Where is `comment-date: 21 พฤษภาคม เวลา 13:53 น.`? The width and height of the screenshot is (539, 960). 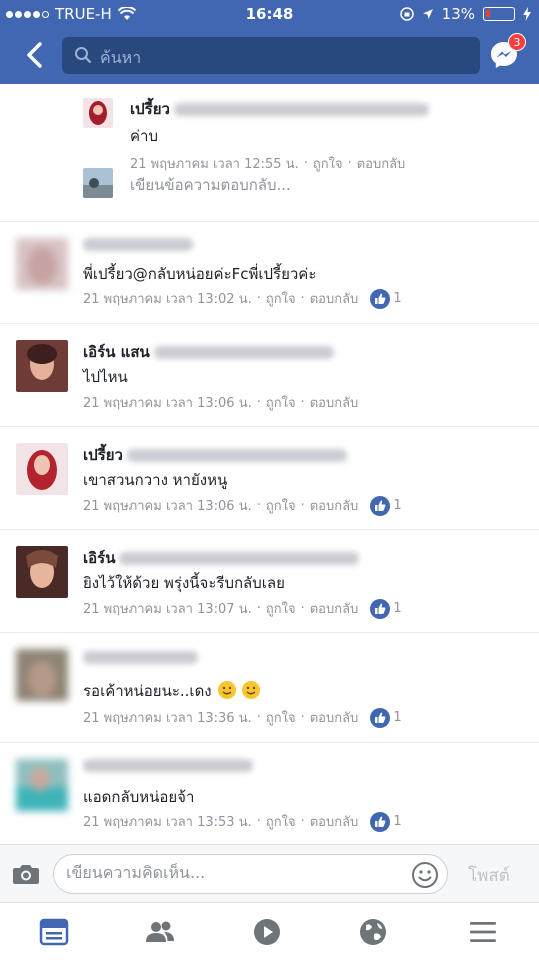 comment-date: 21 พฤษภาคม เวลา 13:53 น. is located at coordinates (167, 822).